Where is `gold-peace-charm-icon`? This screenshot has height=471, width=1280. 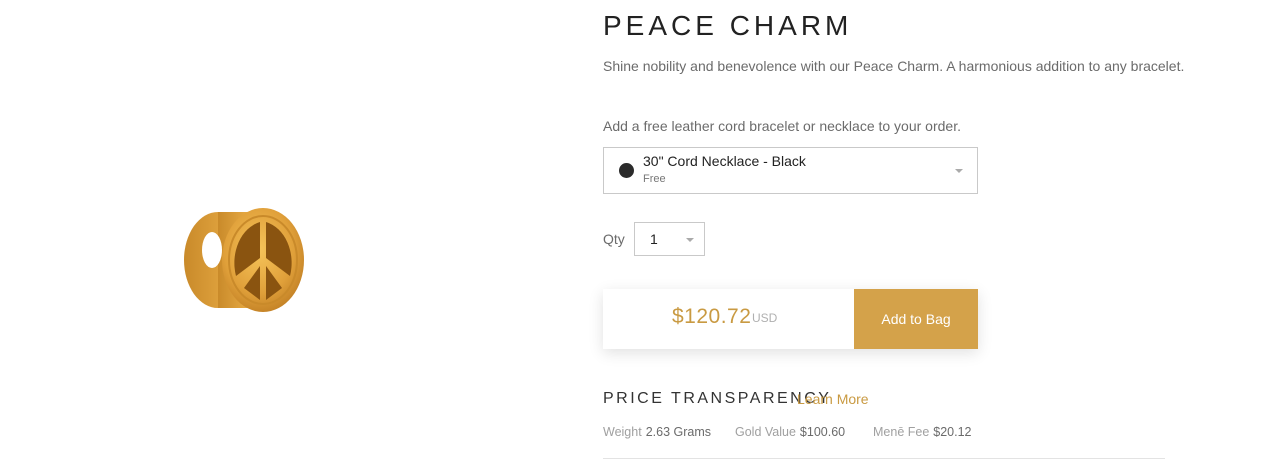 gold-peace-charm-icon is located at coordinates (244, 260).